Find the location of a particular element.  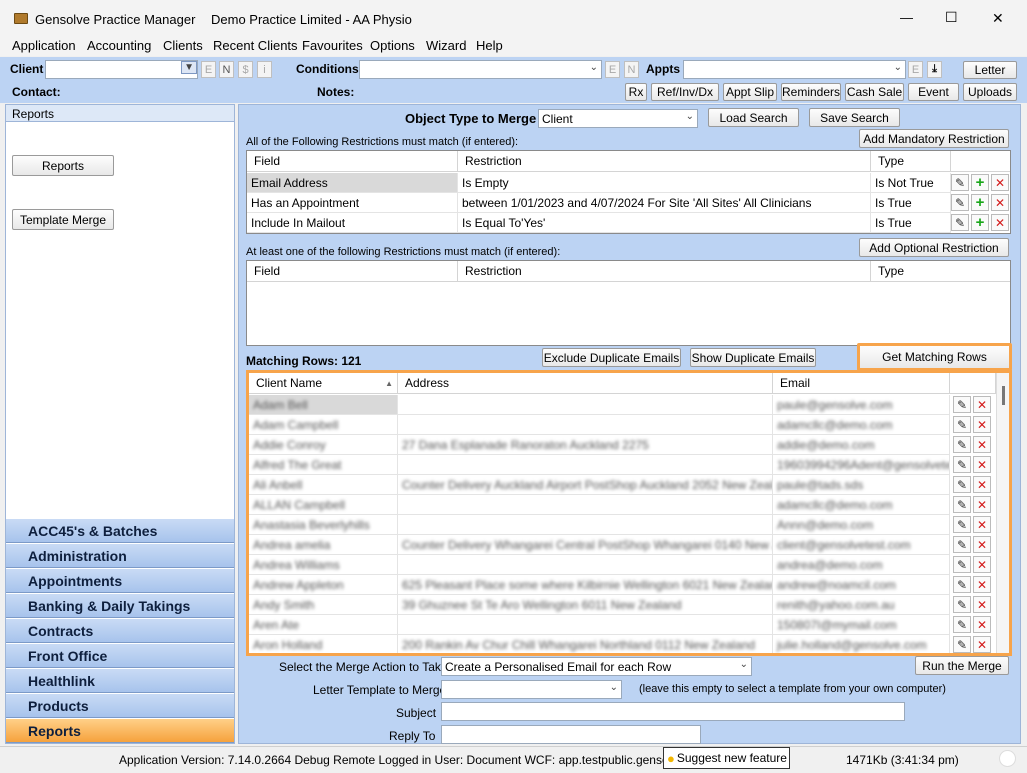

mini-e-button: E is located at coordinates (208, 69).